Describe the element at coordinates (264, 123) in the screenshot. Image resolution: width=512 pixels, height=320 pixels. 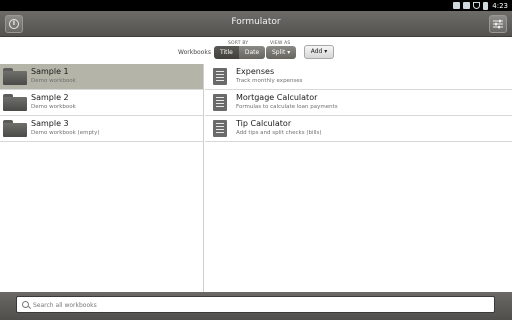
I see `calculator-name: Tip Calculator` at that location.